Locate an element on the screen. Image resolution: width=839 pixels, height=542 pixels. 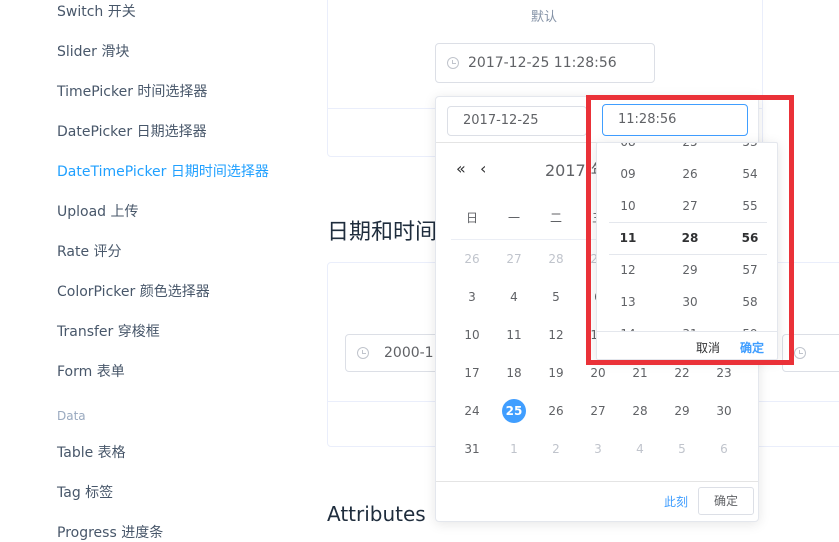
selected-day-label: 25 is located at coordinates (514, 411).